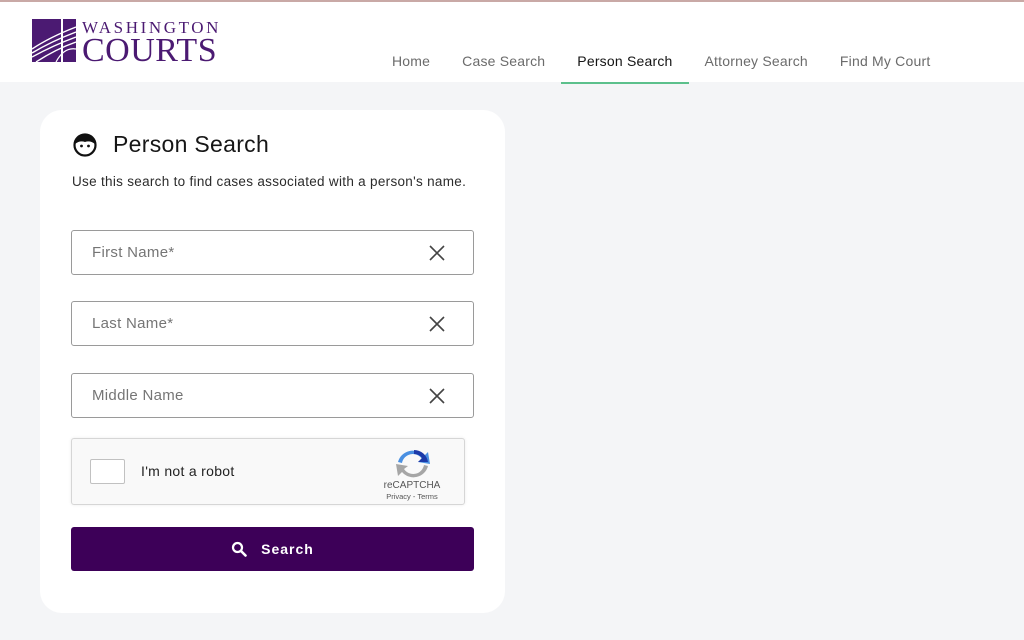 The image size is (1024, 640). Describe the element at coordinates (249, 323) in the screenshot. I see `last-name-input` at that location.